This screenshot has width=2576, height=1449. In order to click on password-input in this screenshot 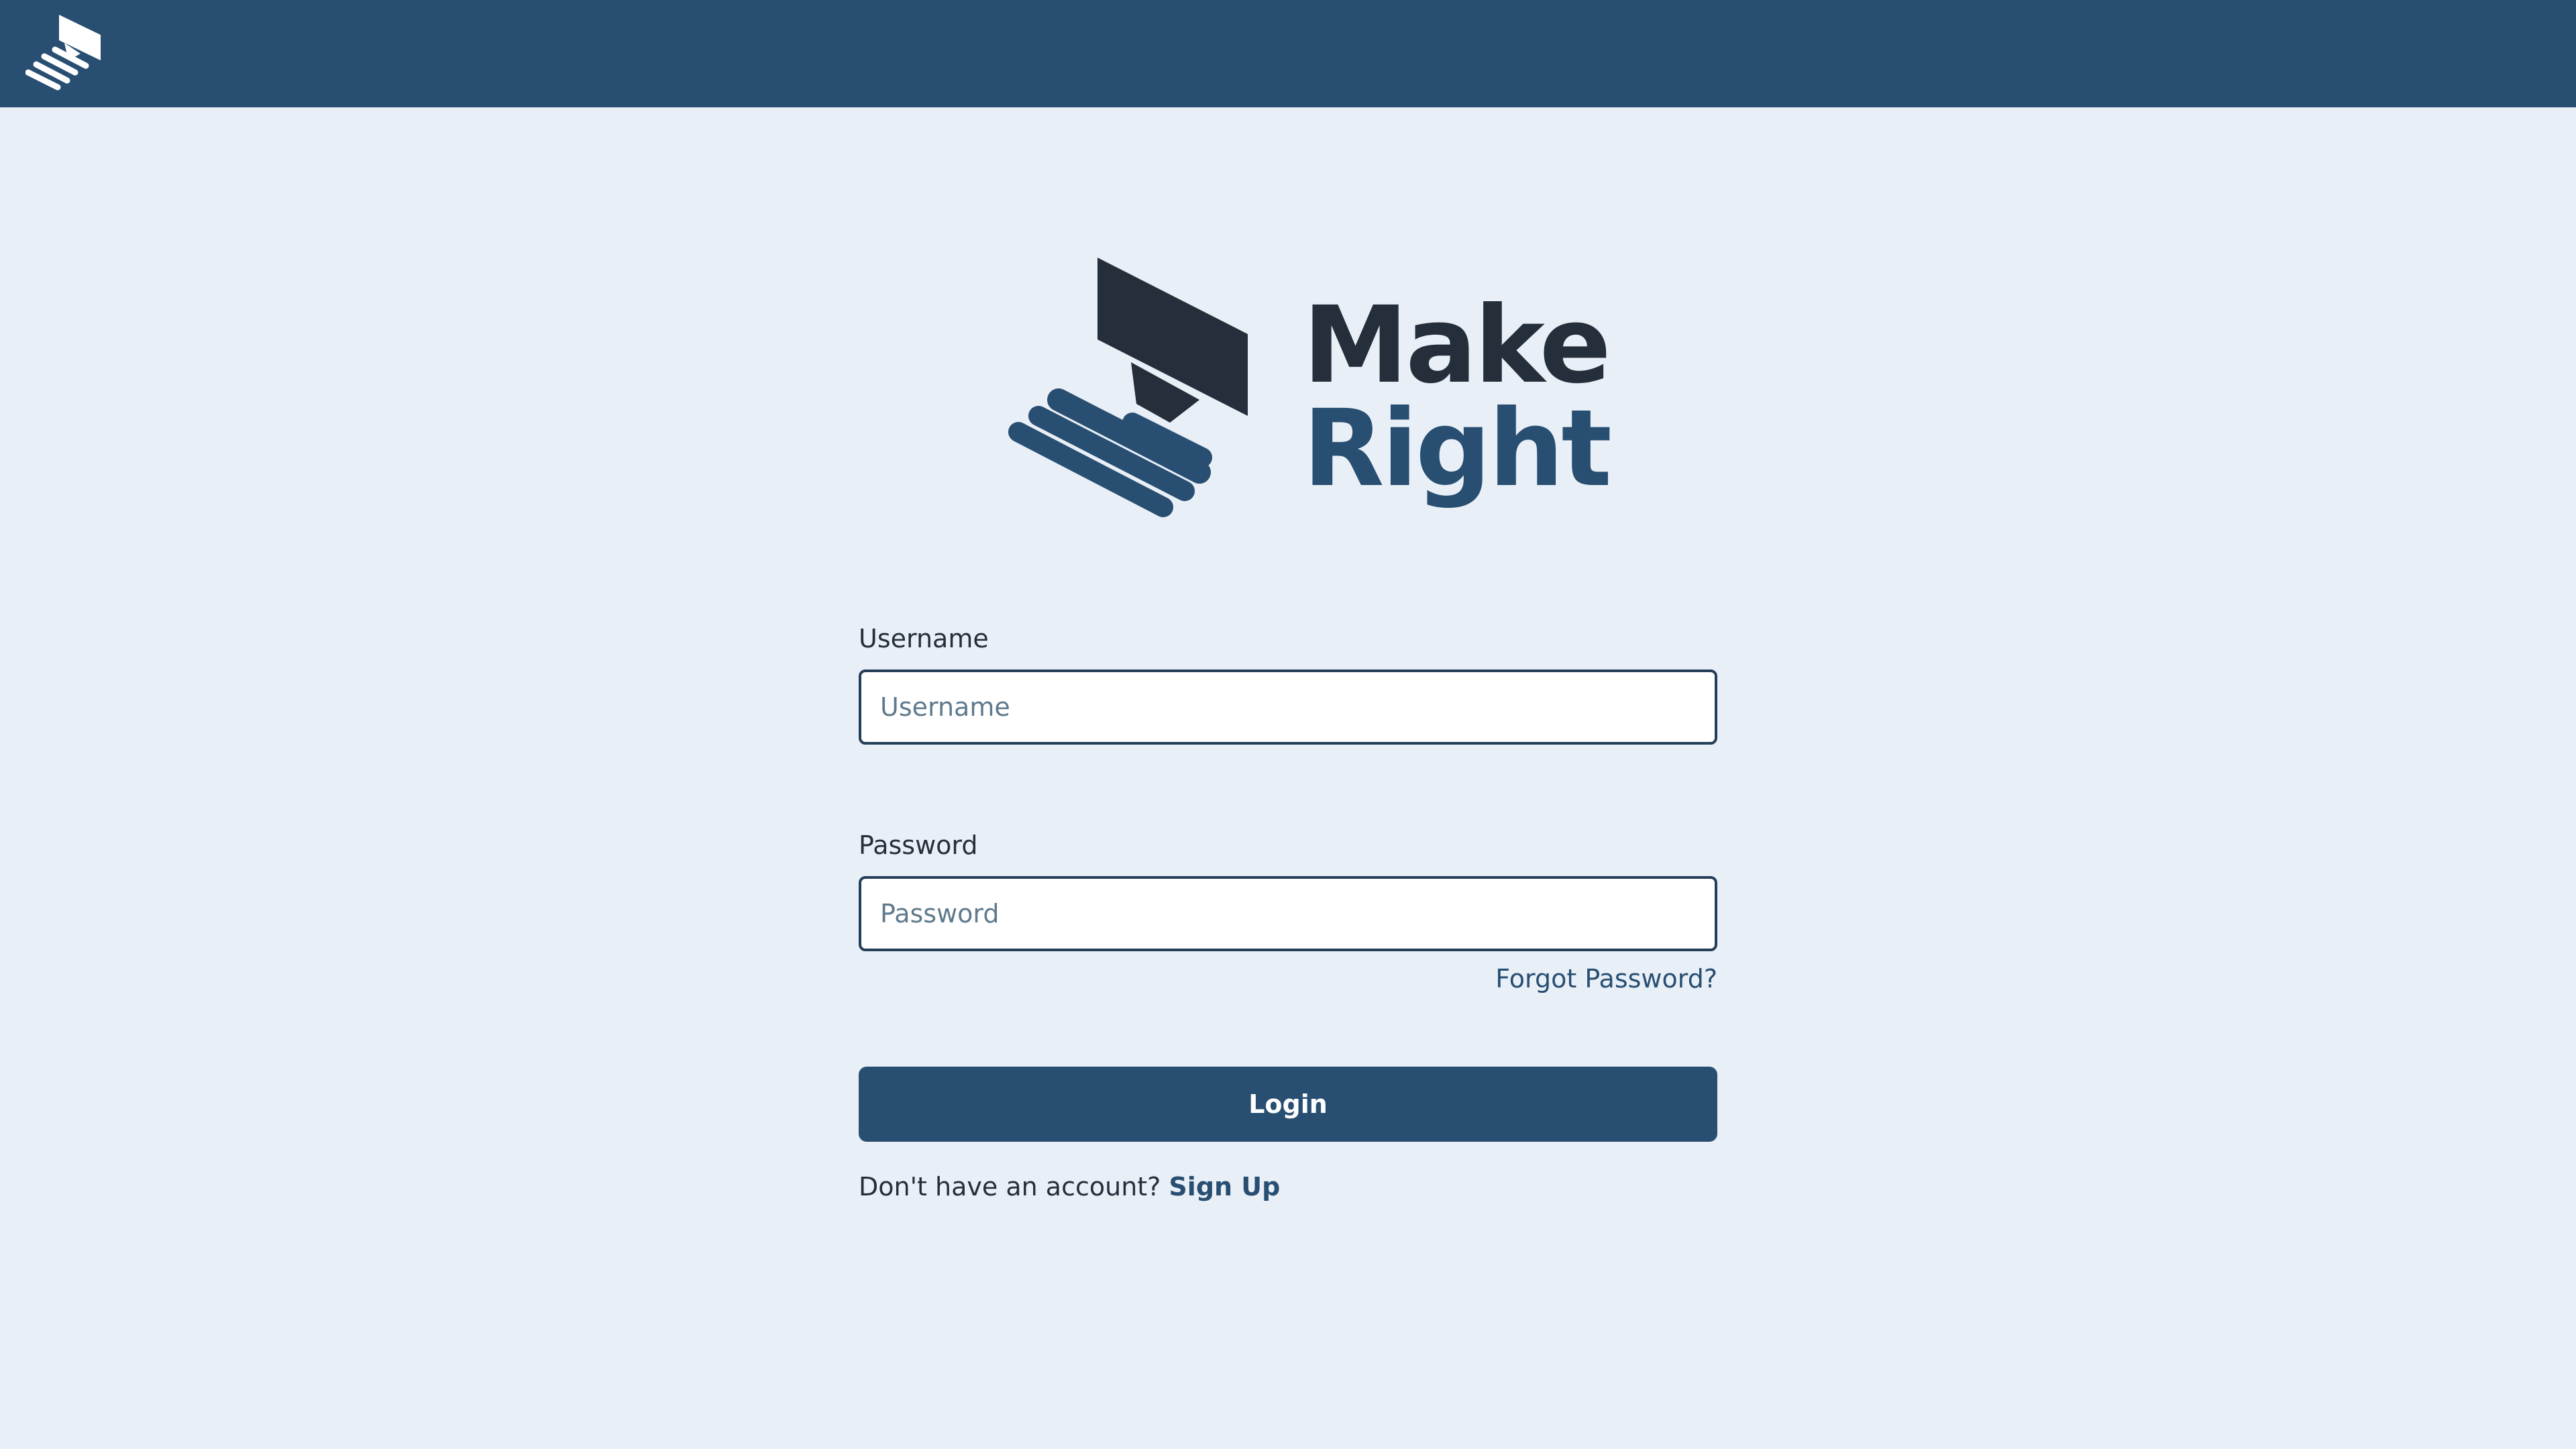, I will do `click(1288, 913)`.